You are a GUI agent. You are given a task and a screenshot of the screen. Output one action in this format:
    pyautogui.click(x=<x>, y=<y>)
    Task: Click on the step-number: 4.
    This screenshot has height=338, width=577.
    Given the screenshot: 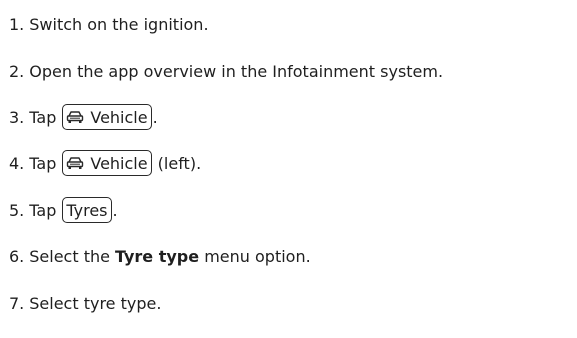 What is the action you would take?
    pyautogui.click(x=17, y=163)
    